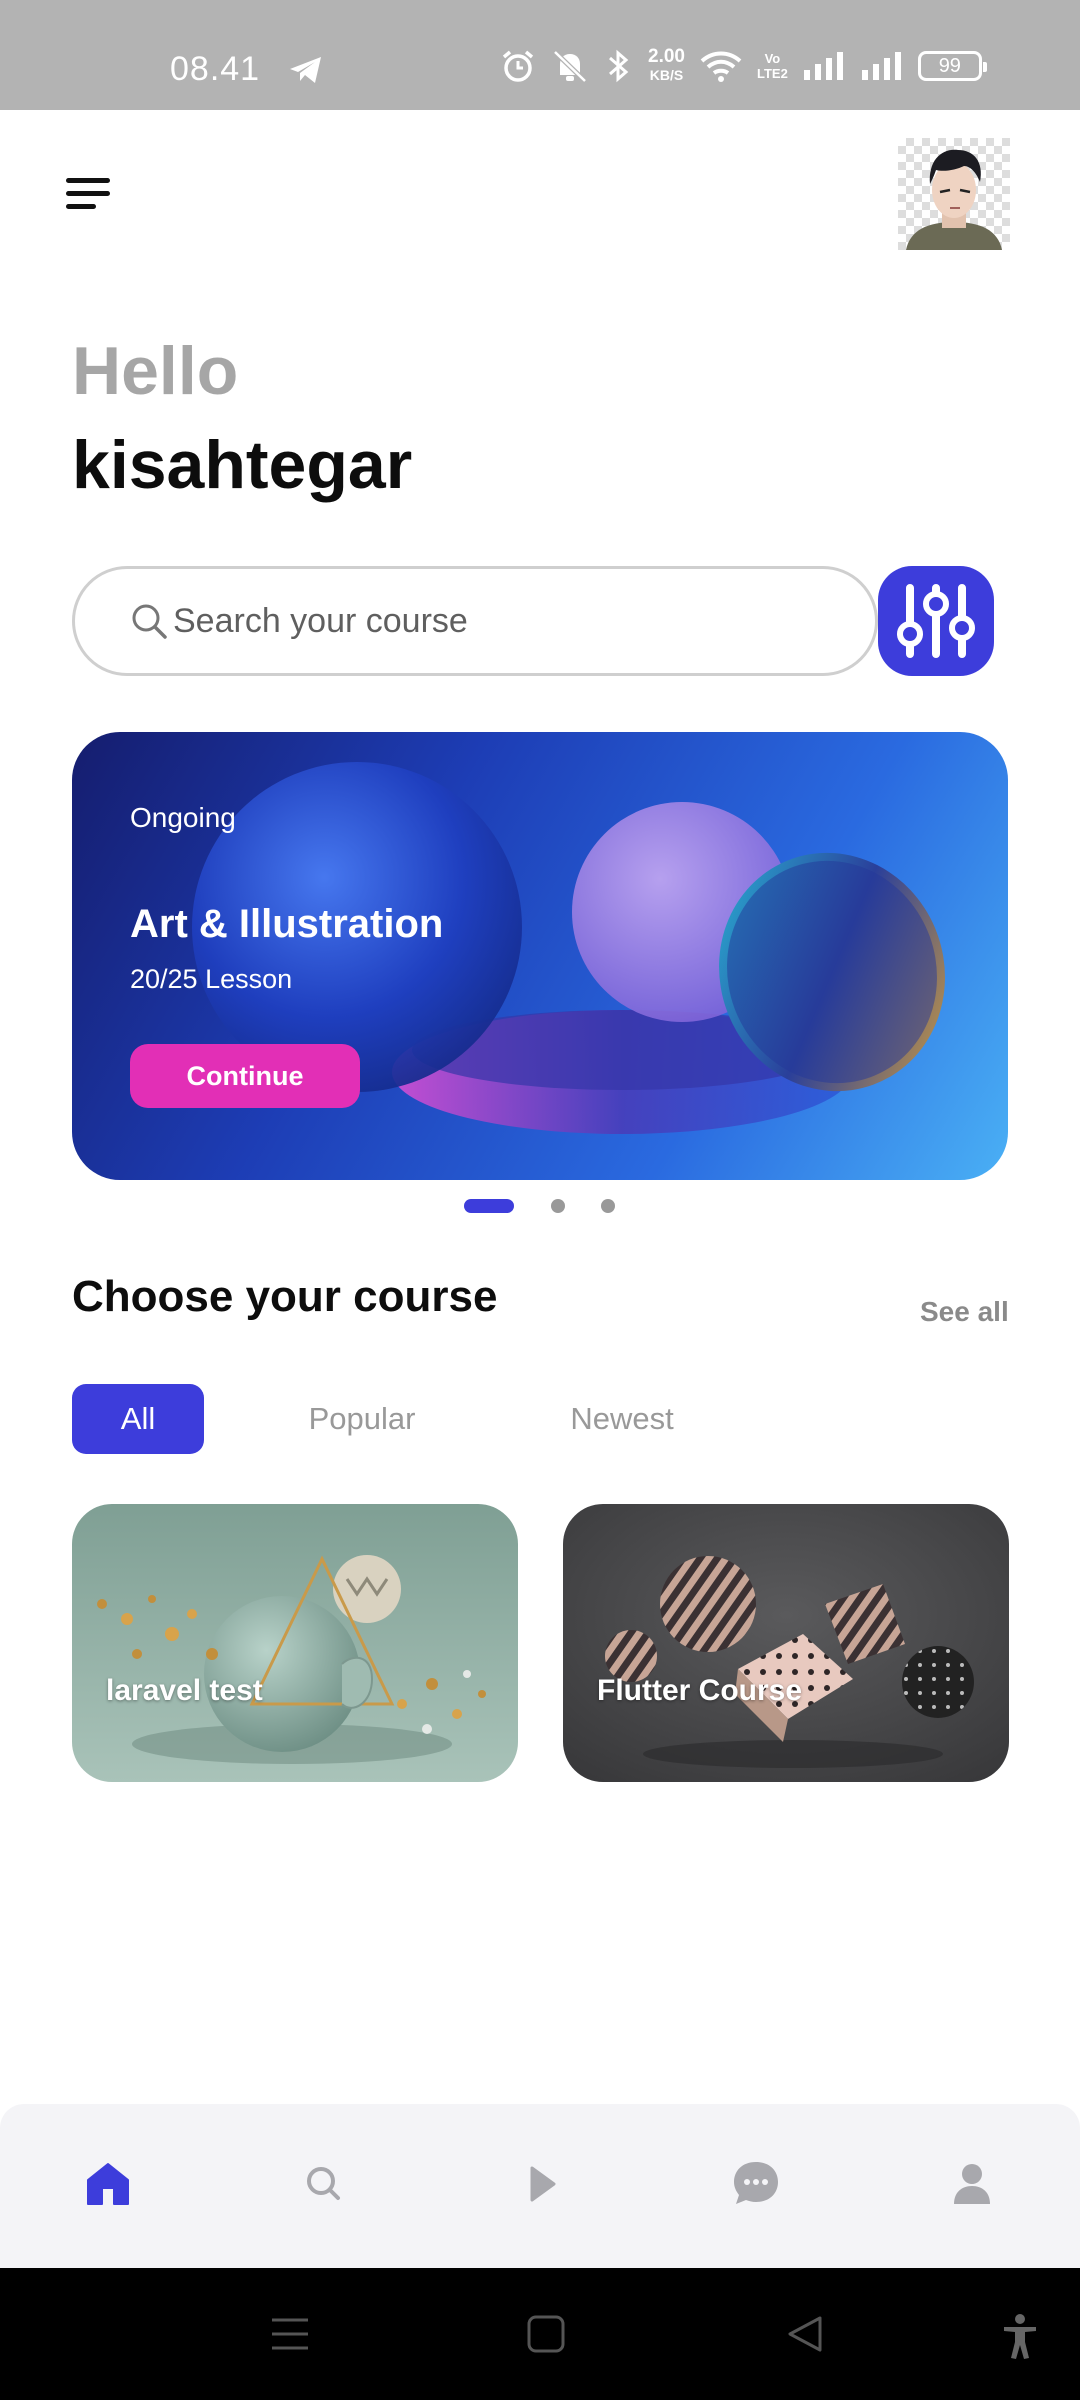 The width and height of the screenshot is (1080, 2400). I want to click on alarm-icon, so click(518, 66).